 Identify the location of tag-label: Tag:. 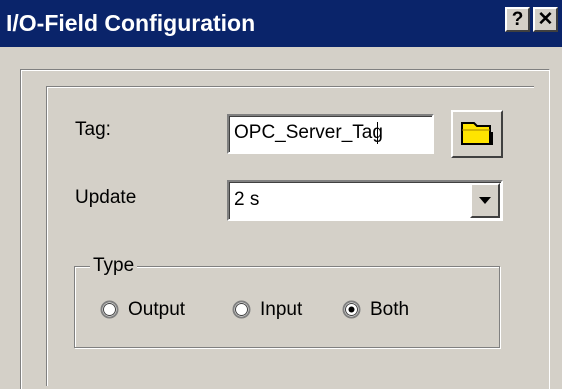
(93, 129).